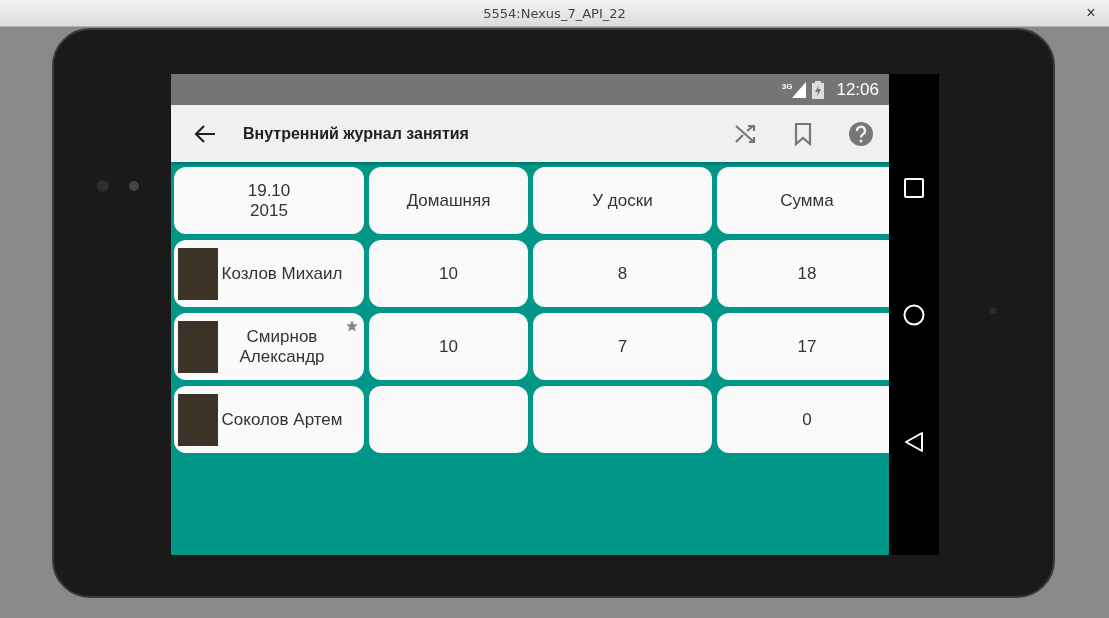 This screenshot has height=618, width=1109. What do you see at coordinates (622, 346) in the screenshot?
I see `score-cell: 7` at bounding box center [622, 346].